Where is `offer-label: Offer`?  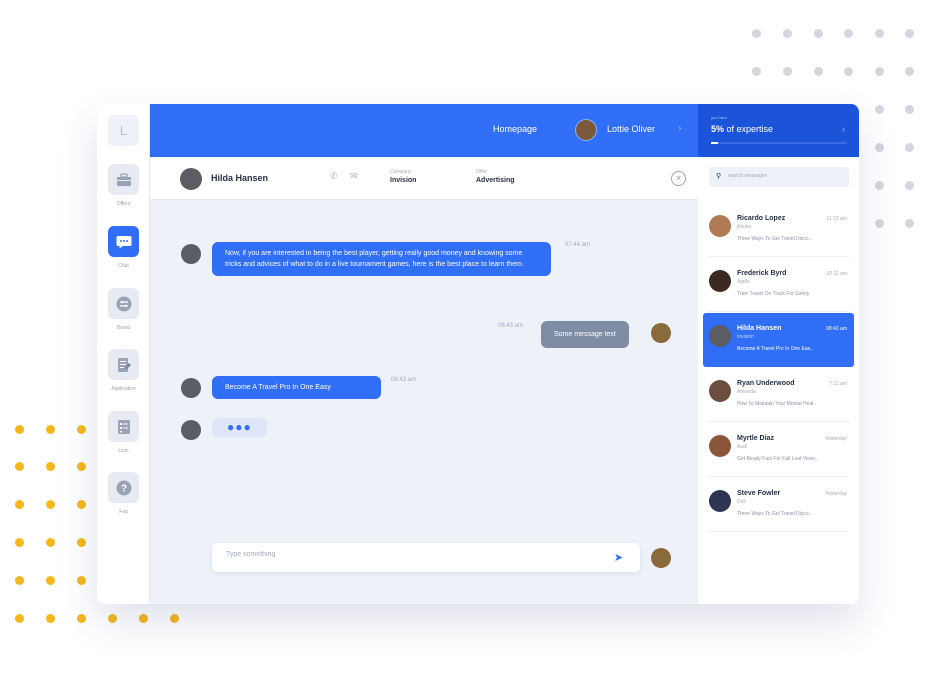
offer-label: Offer is located at coordinates (482, 172).